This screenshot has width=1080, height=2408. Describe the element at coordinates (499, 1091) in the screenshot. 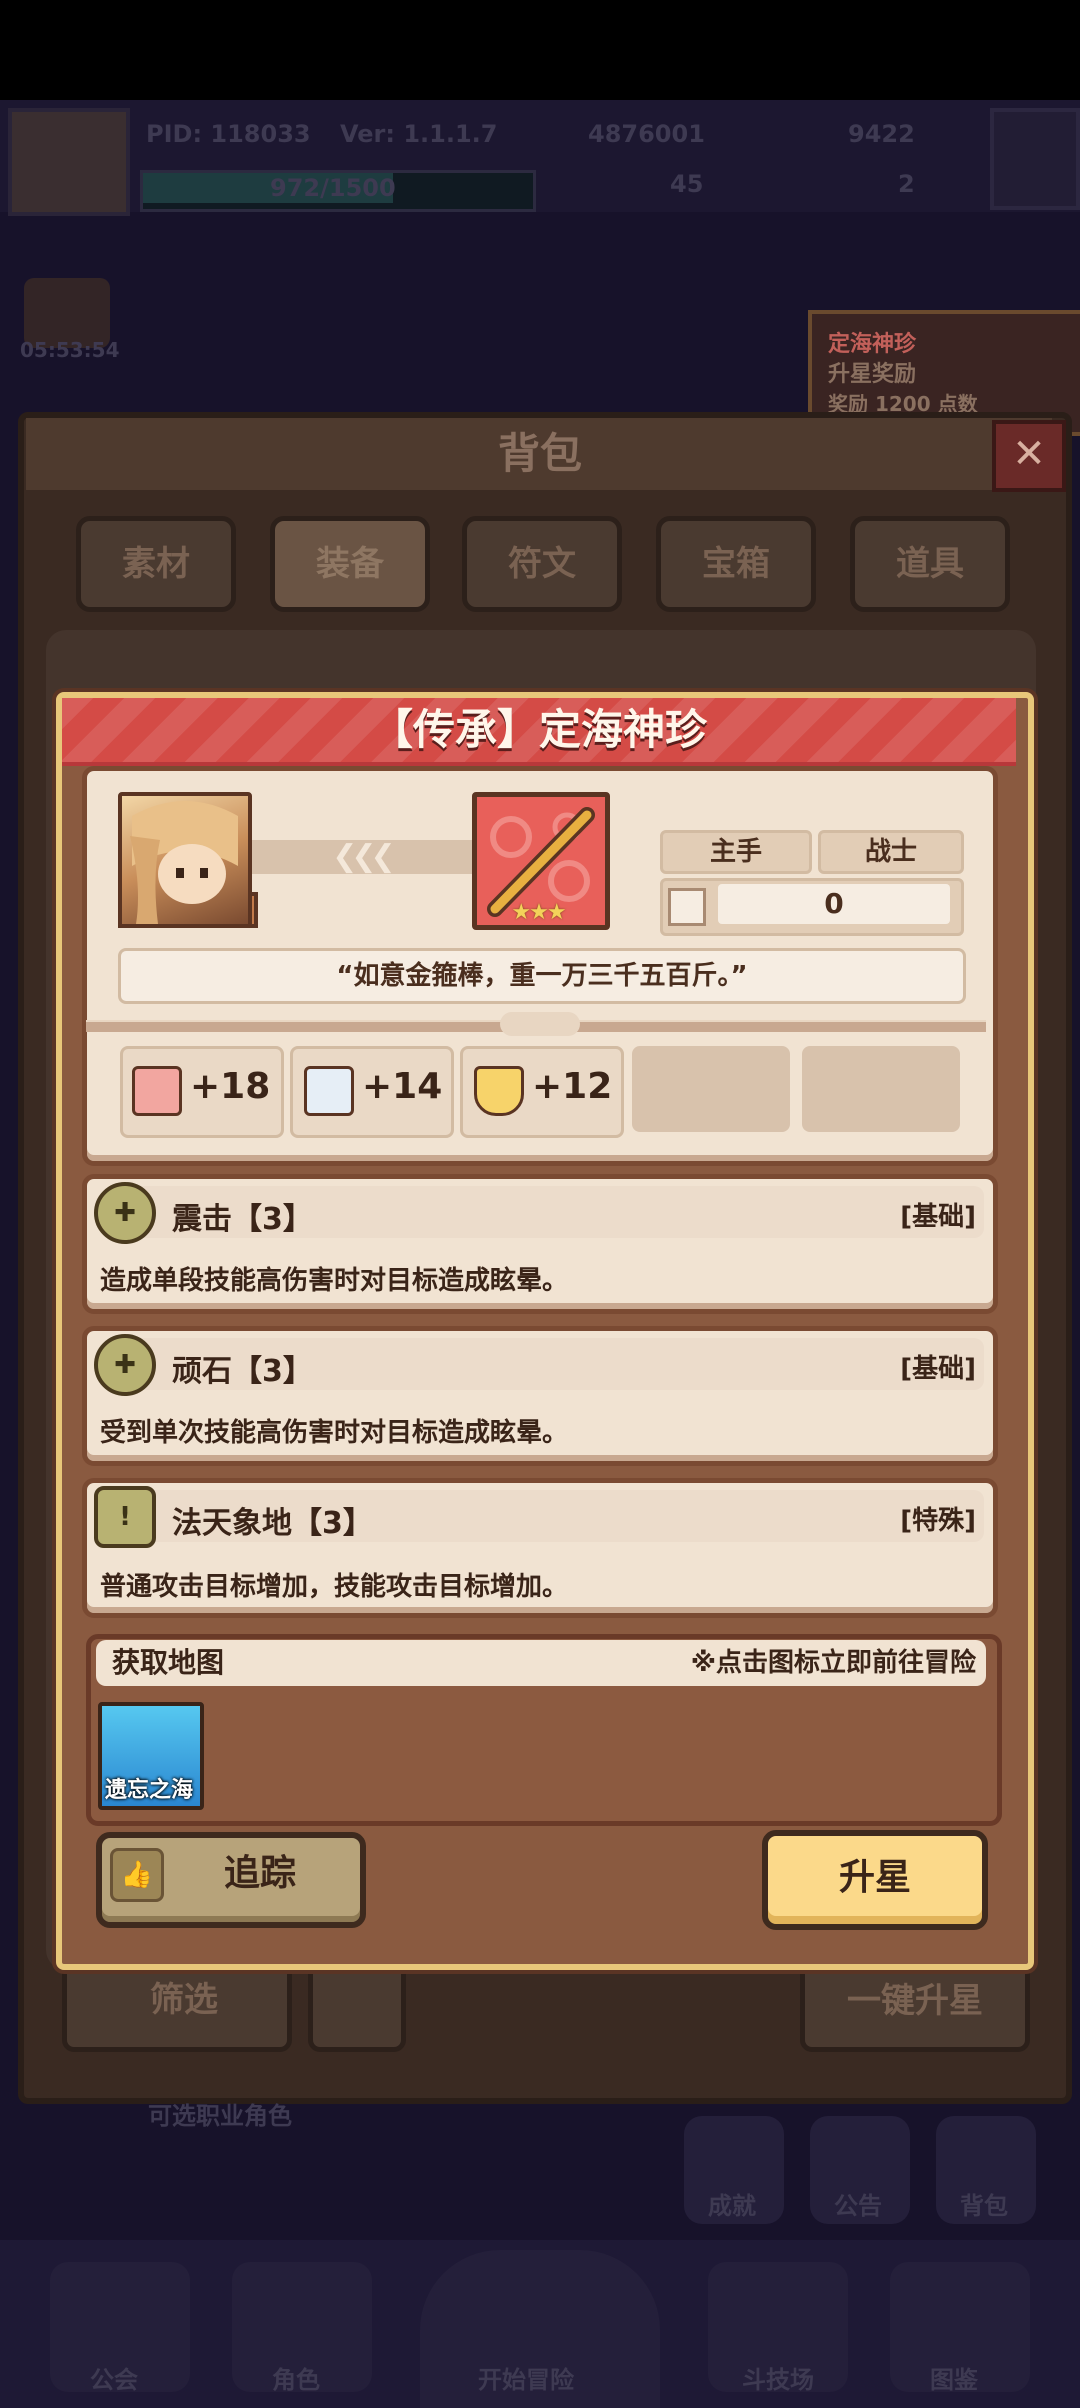

I see `shield-icon` at that location.